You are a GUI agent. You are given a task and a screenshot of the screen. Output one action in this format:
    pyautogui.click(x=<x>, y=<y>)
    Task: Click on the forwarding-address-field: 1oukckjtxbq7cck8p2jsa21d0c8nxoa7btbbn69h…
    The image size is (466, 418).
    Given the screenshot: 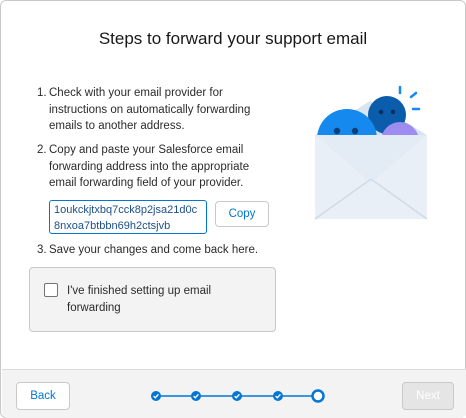 What is the action you would take?
    pyautogui.click(x=128, y=217)
    